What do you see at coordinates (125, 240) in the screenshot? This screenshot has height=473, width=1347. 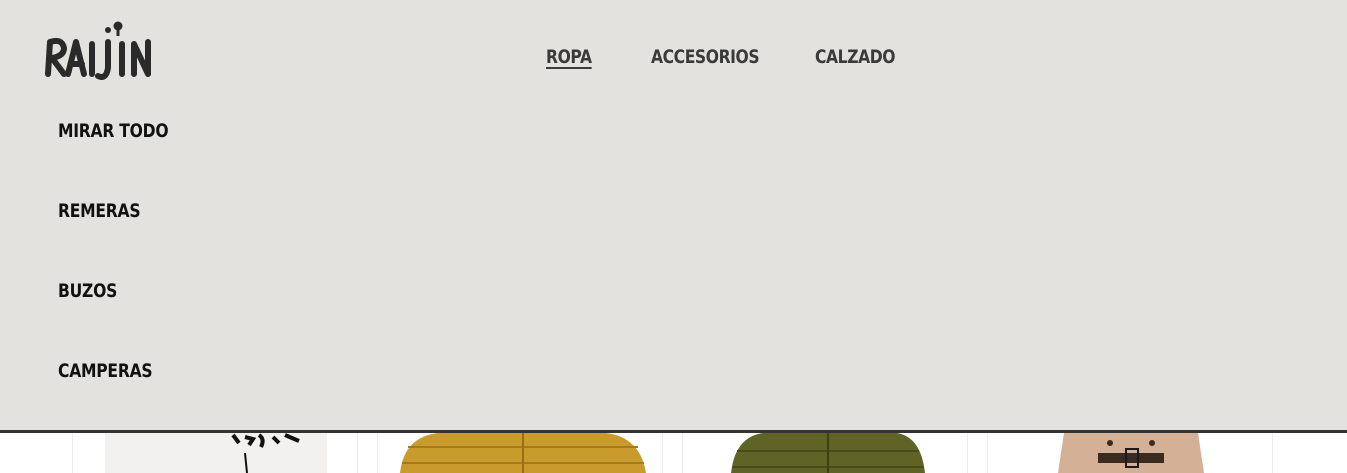 I see `submenu-item: REMERAS` at bounding box center [125, 240].